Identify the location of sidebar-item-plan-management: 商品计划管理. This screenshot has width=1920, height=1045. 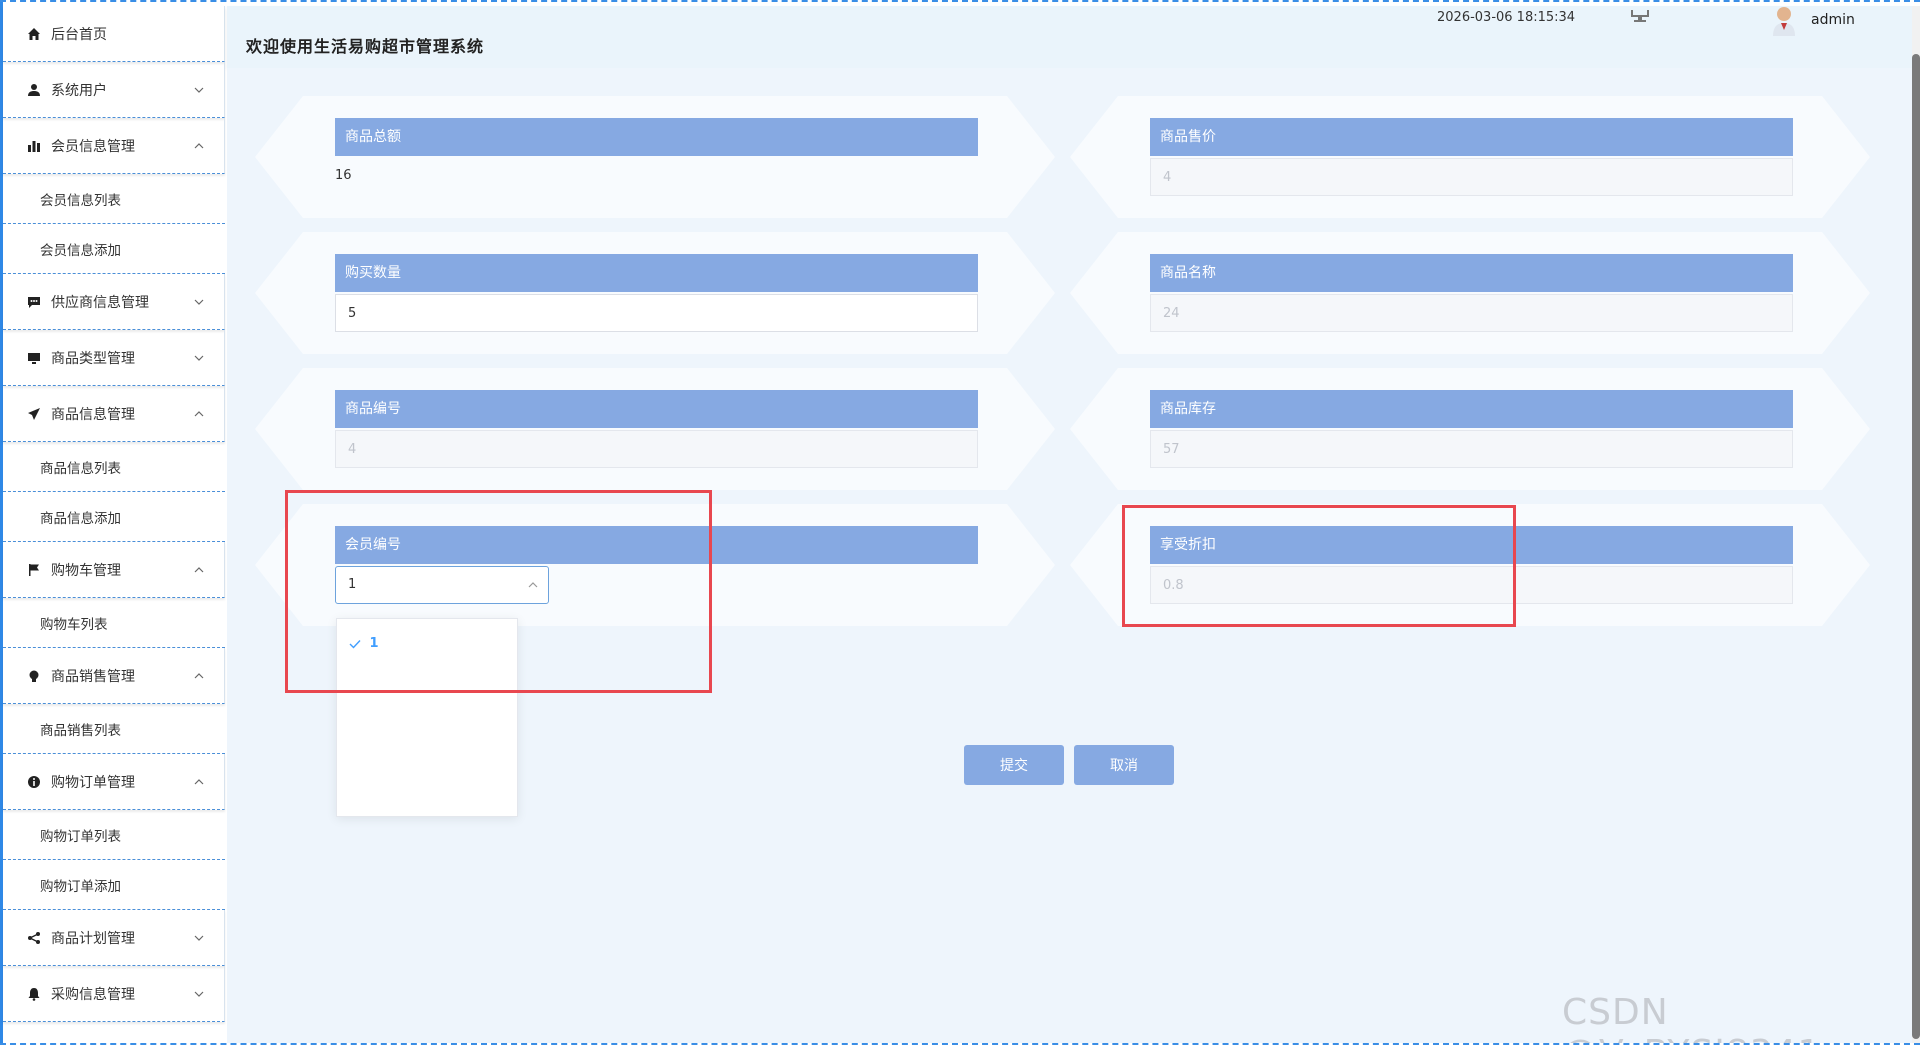
(114, 938).